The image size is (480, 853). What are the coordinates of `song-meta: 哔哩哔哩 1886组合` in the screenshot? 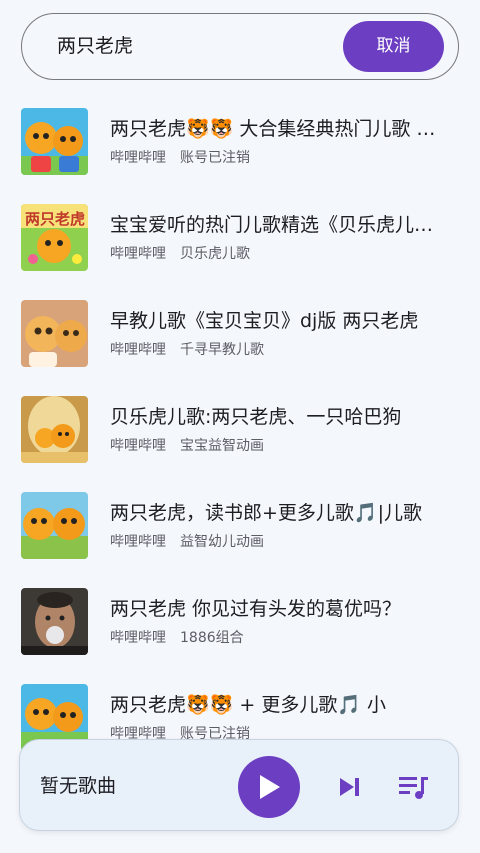 It's located at (177, 637).